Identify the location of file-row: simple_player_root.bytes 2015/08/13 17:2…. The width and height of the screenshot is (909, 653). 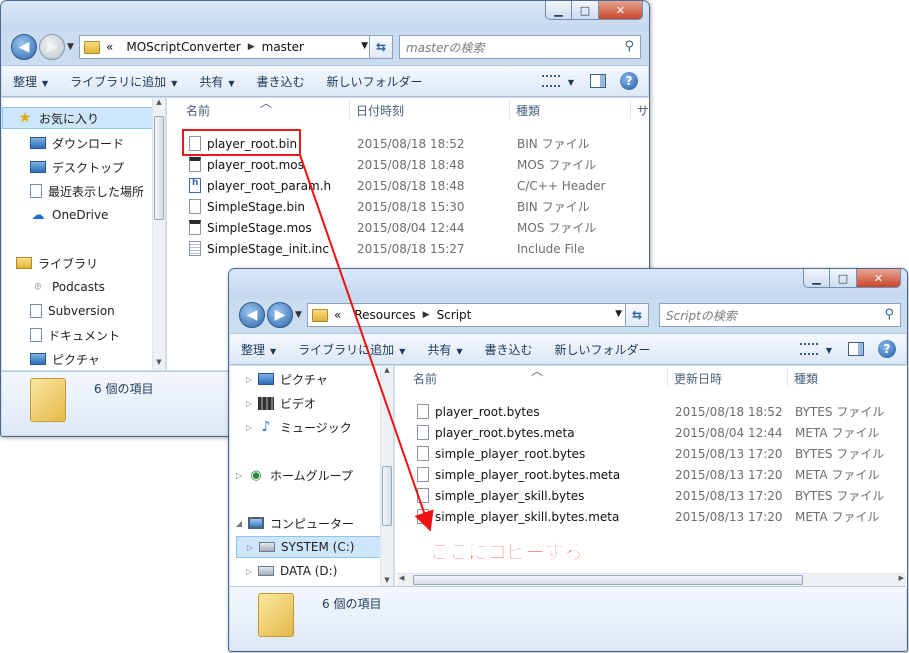
(651, 453).